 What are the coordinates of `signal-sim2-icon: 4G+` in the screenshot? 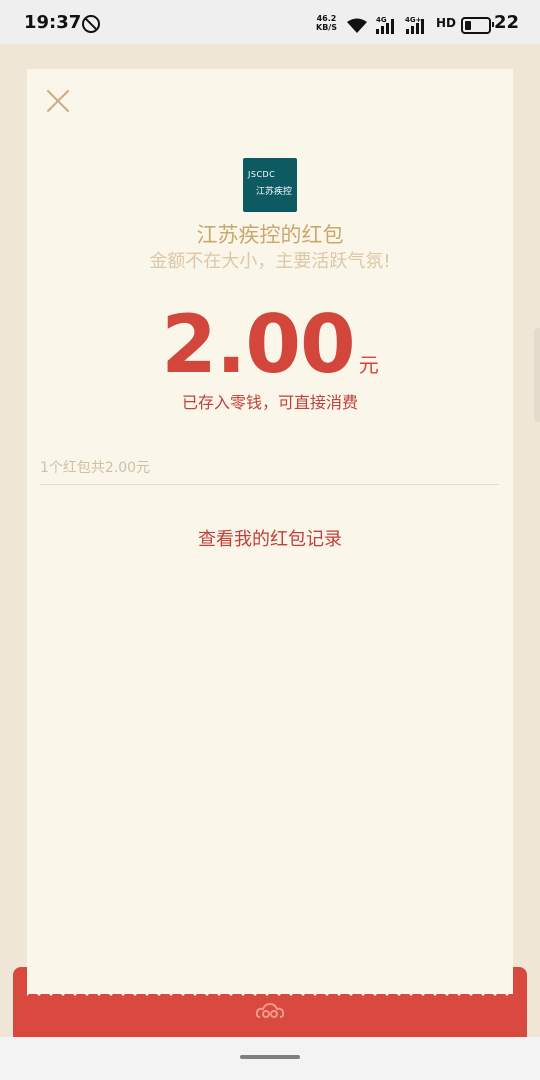 It's located at (414, 25).